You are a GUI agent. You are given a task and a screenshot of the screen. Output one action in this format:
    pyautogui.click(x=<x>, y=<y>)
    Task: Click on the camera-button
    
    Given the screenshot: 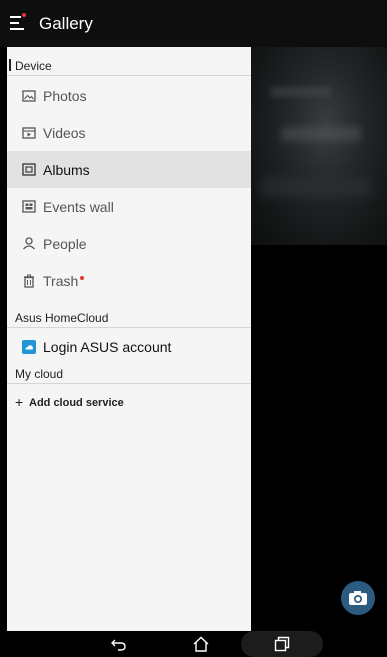 What is the action you would take?
    pyautogui.click(x=358, y=598)
    